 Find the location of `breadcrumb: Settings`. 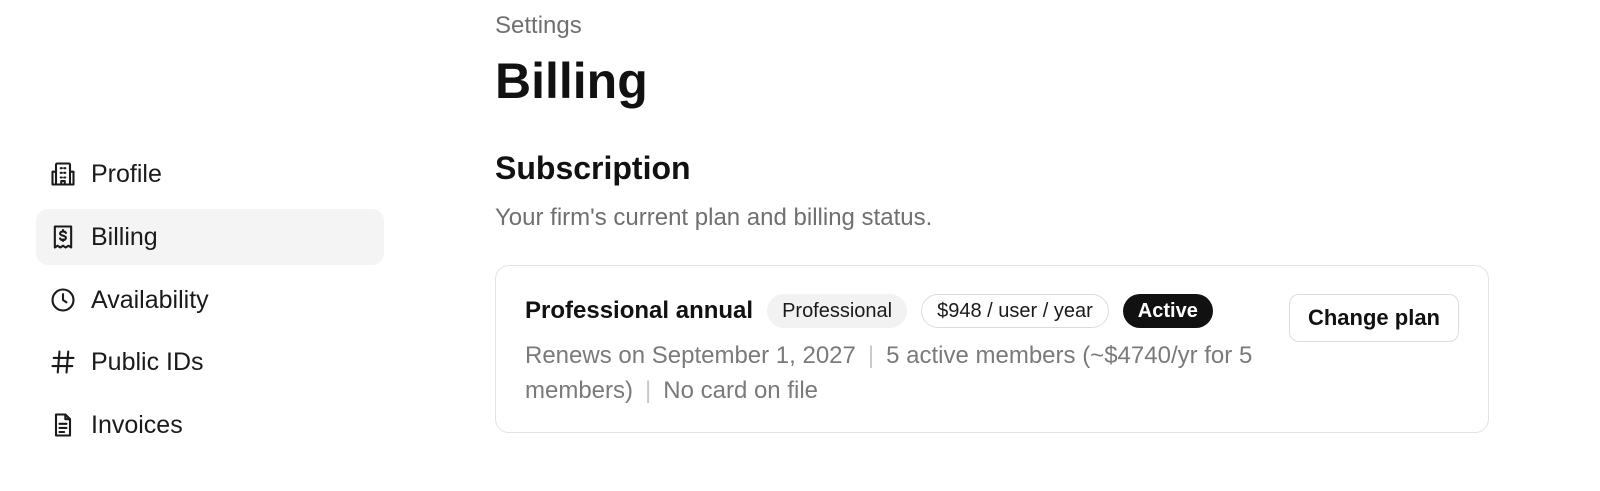

breadcrumb: Settings is located at coordinates (538, 26).